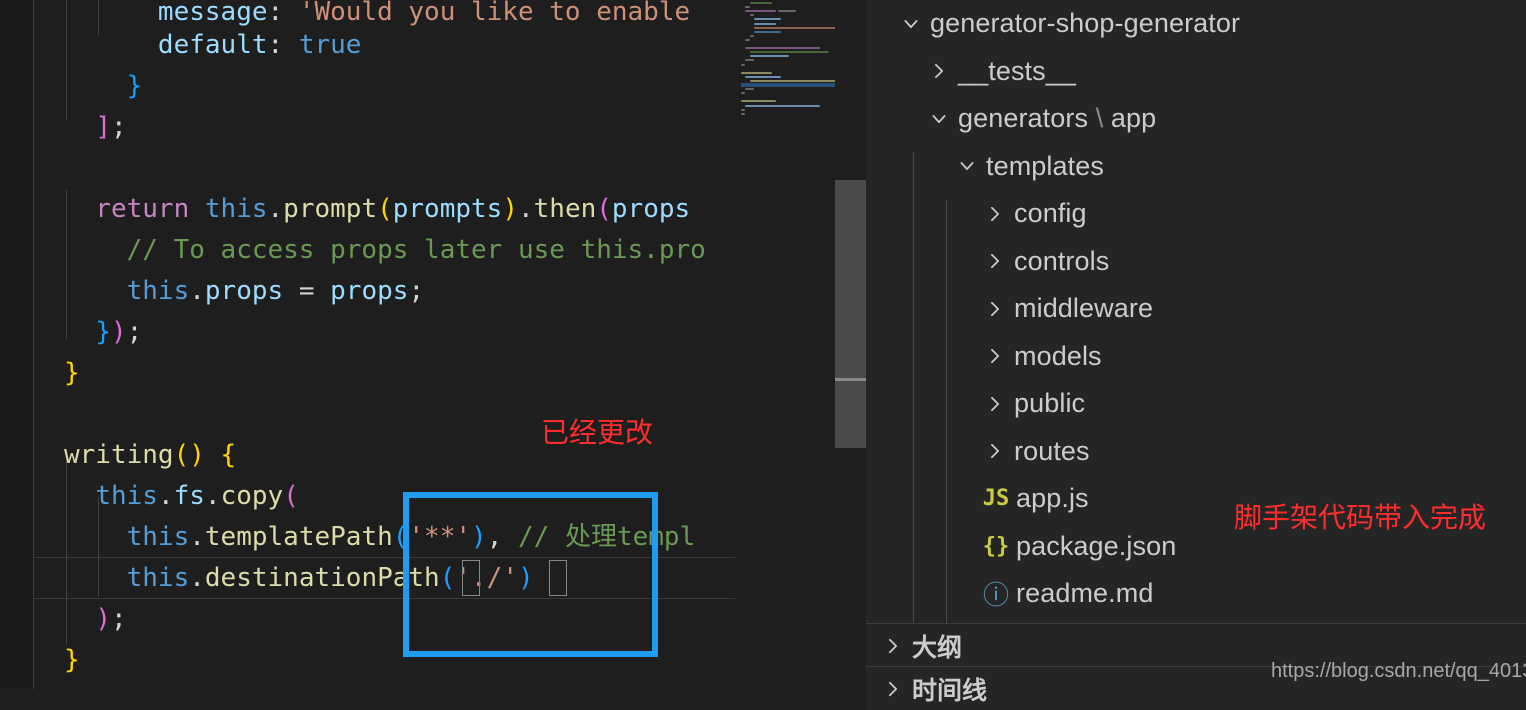 Image resolution: width=1526 pixels, height=710 pixels. I want to click on code-token: true, so click(330, 45).